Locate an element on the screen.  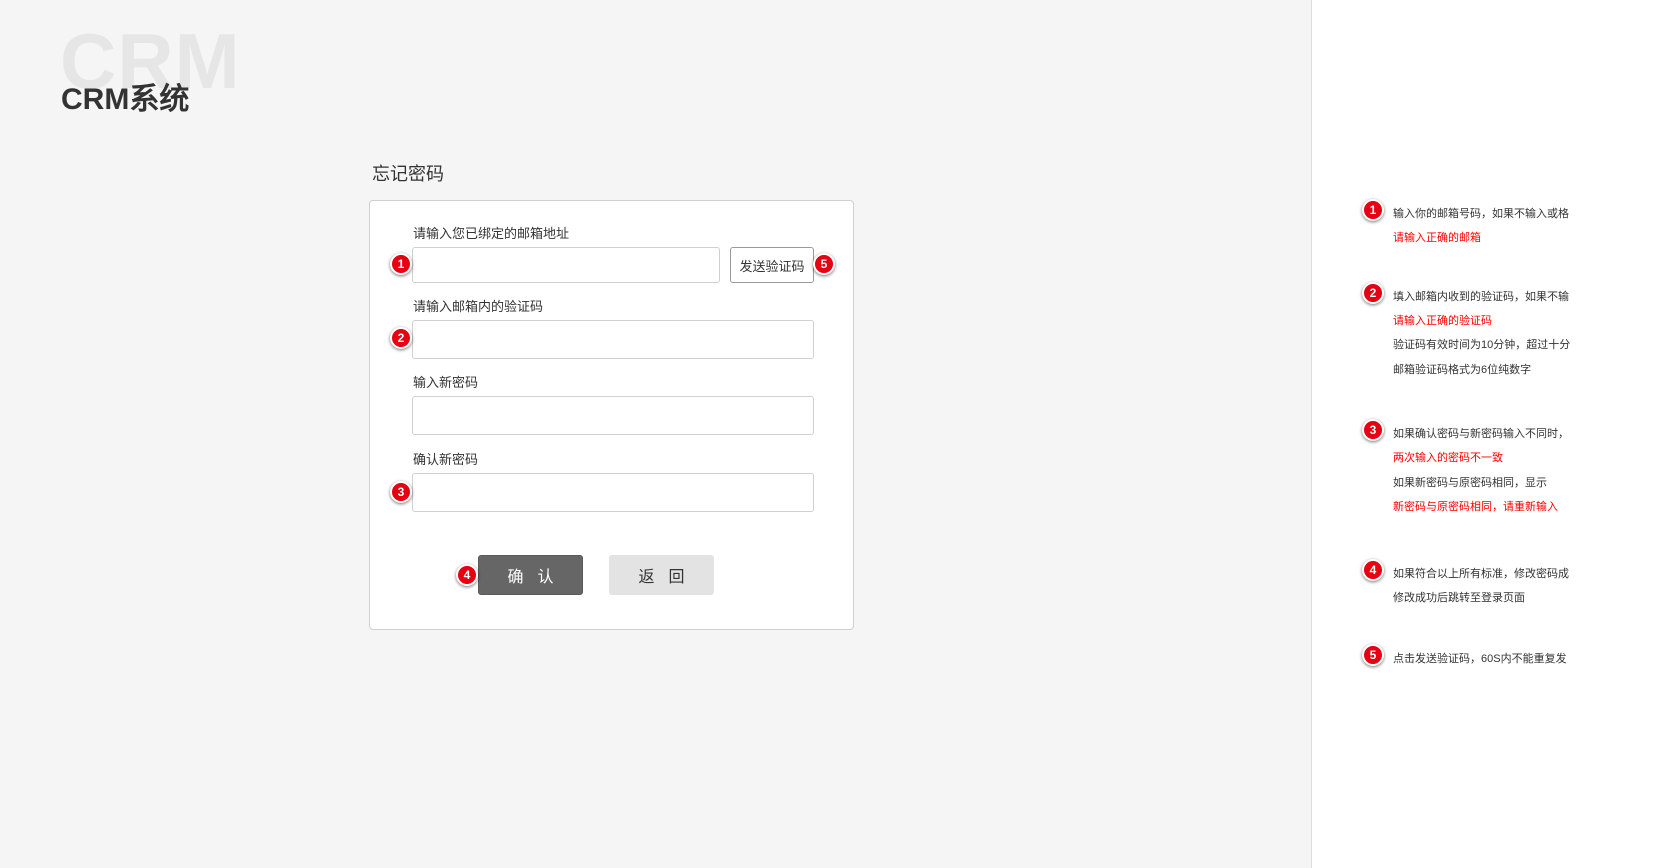
note-2-error: 请输入正确的验证码 is located at coordinates (1442, 321).